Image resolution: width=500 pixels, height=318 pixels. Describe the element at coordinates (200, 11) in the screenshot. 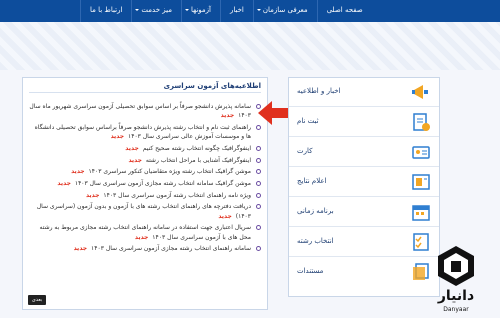

I see `nav-item-exams: آزمونها` at that location.